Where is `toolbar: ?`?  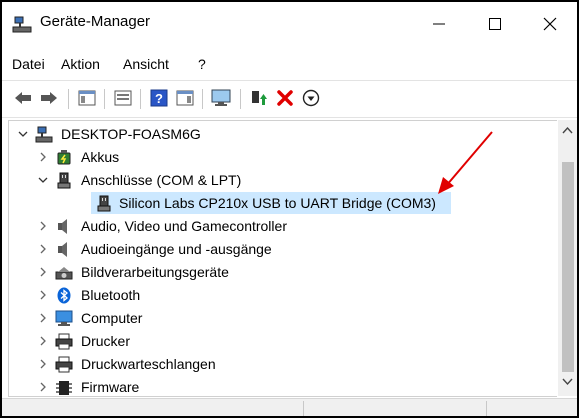 toolbar: ? is located at coordinates (289, 99).